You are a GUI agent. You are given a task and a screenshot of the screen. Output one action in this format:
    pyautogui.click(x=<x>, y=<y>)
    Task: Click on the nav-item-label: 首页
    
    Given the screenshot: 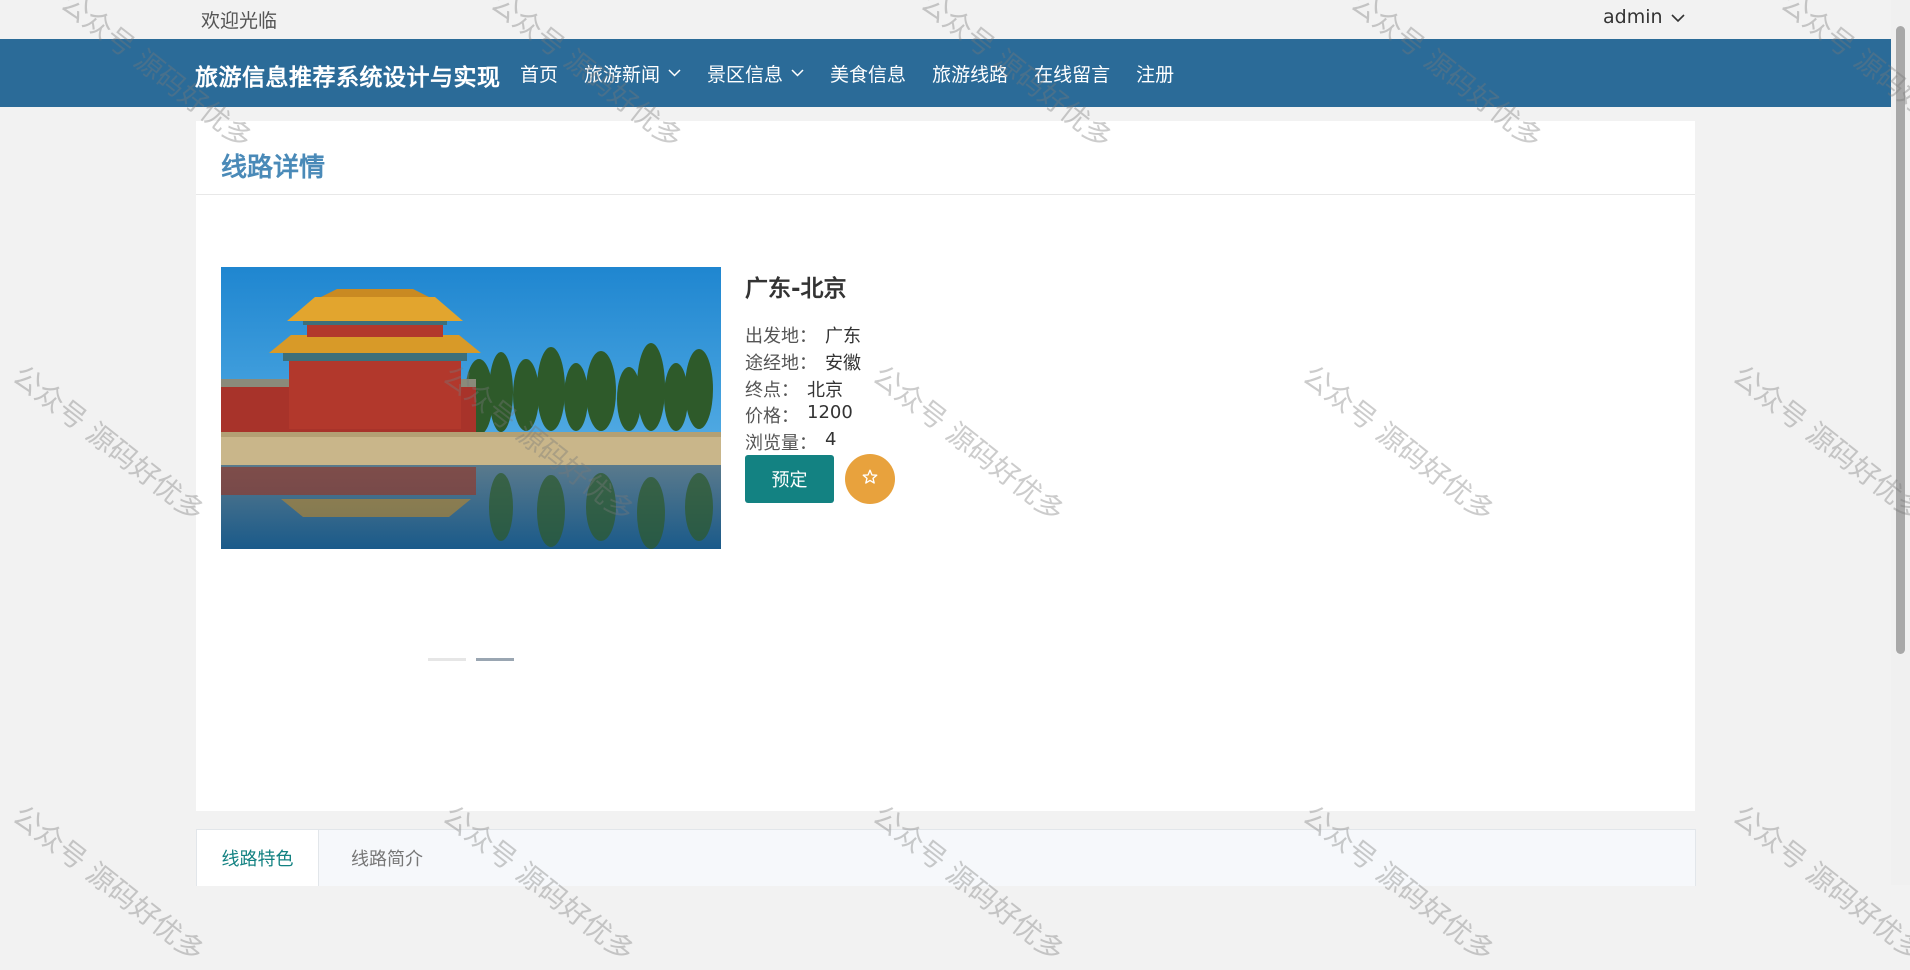 What is the action you would take?
    pyautogui.click(x=539, y=74)
    